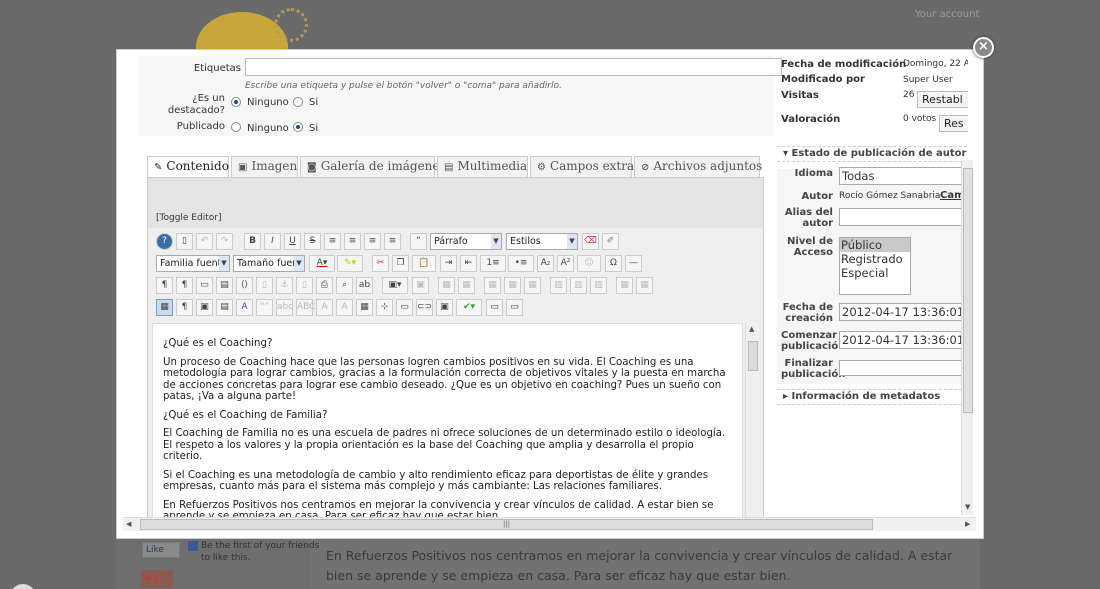 The height and width of the screenshot is (589, 1100). Describe the element at coordinates (312, 241) in the screenshot. I see `strikethrough-icon: S` at that location.